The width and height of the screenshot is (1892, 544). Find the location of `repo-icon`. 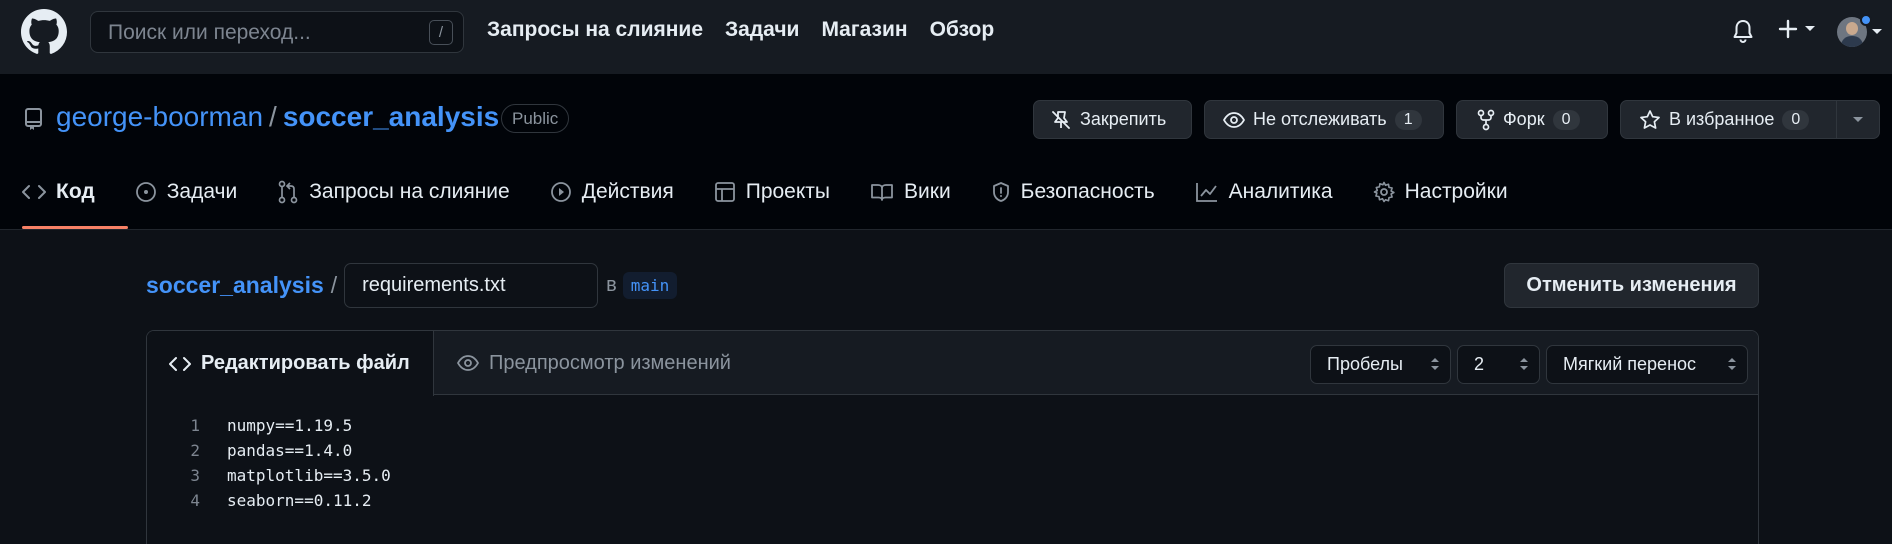

repo-icon is located at coordinates (34, 119).